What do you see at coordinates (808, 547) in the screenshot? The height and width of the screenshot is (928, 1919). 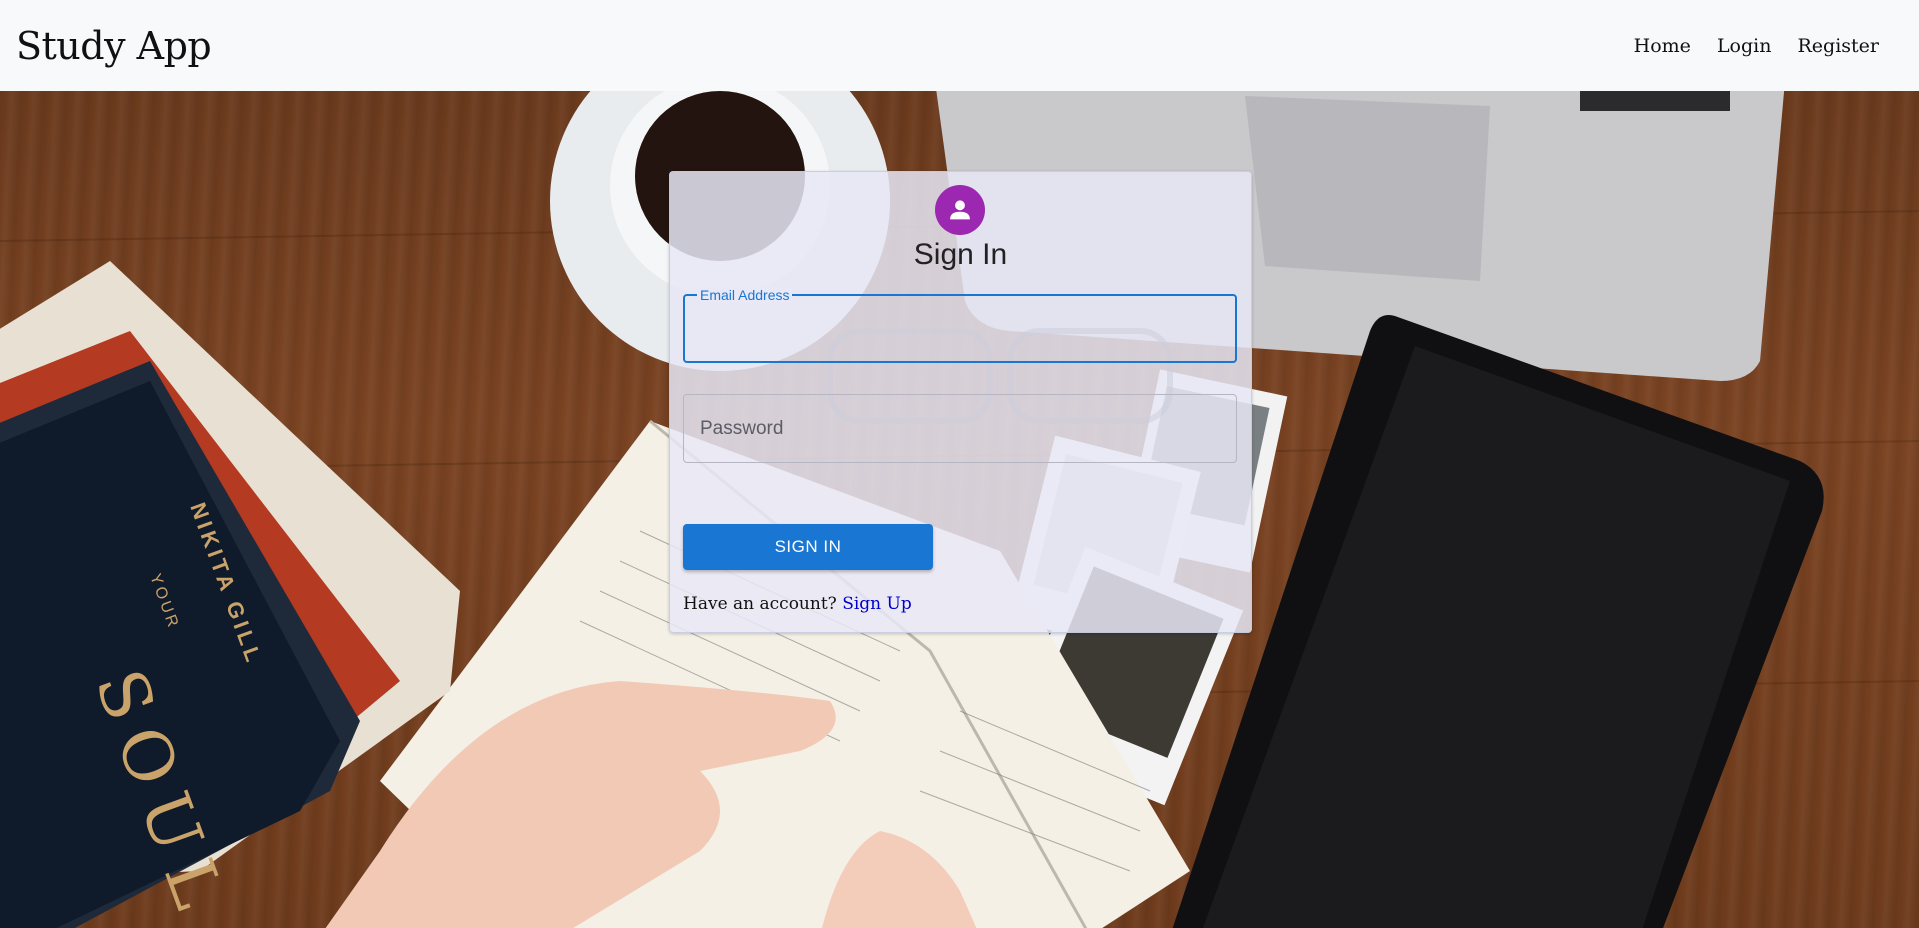 I see `sign-in-button: SIGN IN` at bounding box center [808, 547].